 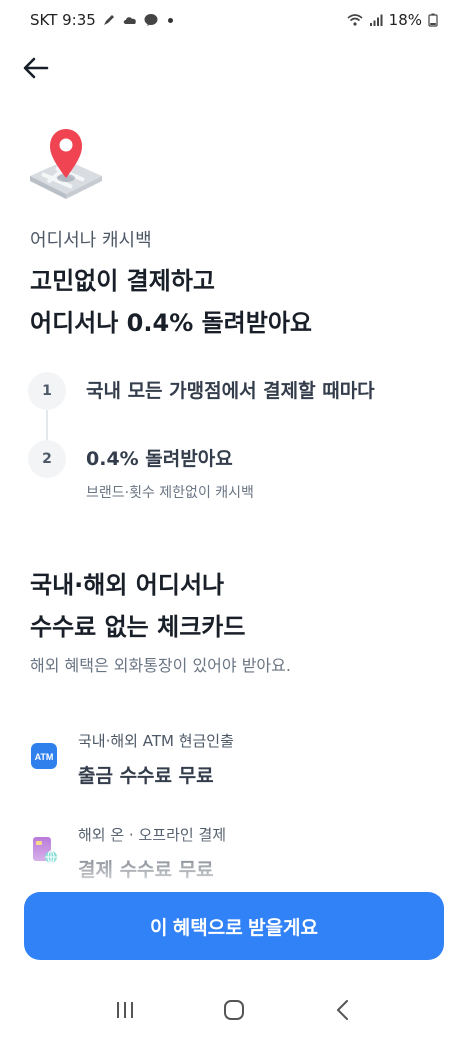 I want to click on section-title: 국내·해외 어디서나 수수료 없는 체크카드, so click(x=137, y=606).